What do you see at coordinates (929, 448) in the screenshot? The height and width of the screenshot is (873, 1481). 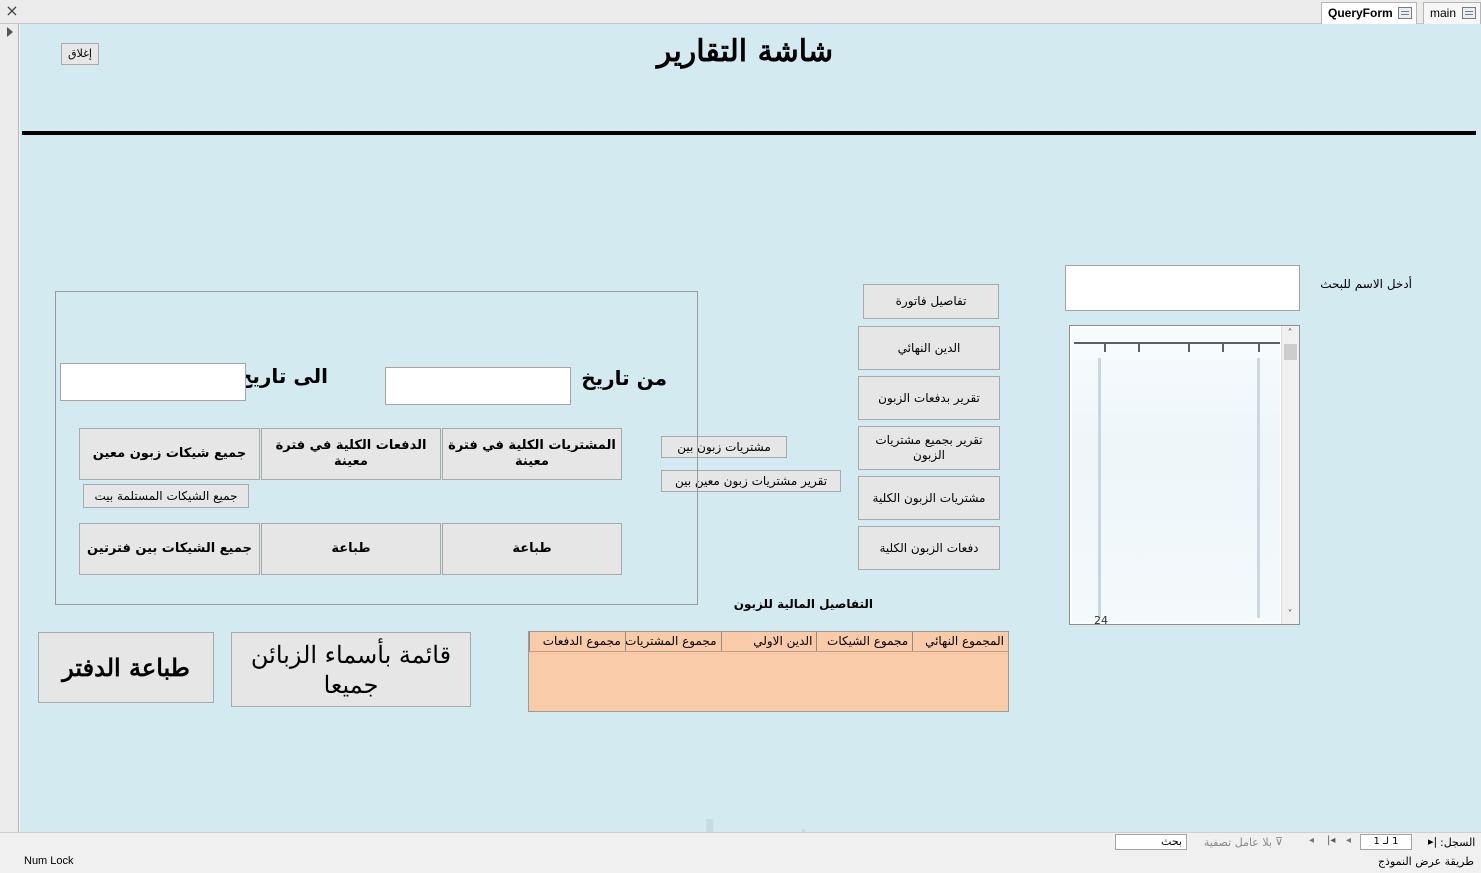 I see `customer-all-purchases-report-button: تقرير بجميع مشتريات الزبون` at bounding box center [929, 448].